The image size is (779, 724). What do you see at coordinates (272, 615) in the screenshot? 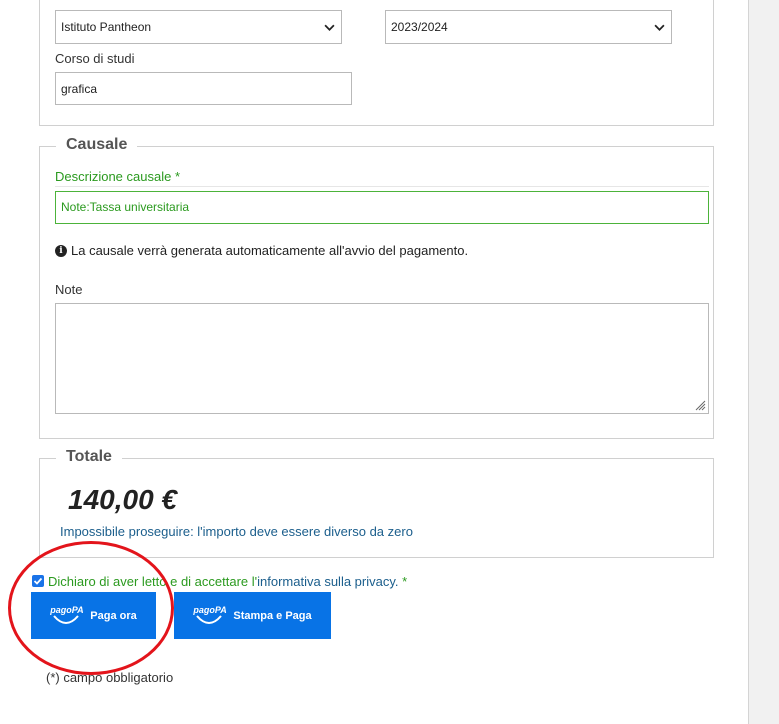
I see `print-and-pay-label: Stampa e Paga` at bounding box center [272, 615].